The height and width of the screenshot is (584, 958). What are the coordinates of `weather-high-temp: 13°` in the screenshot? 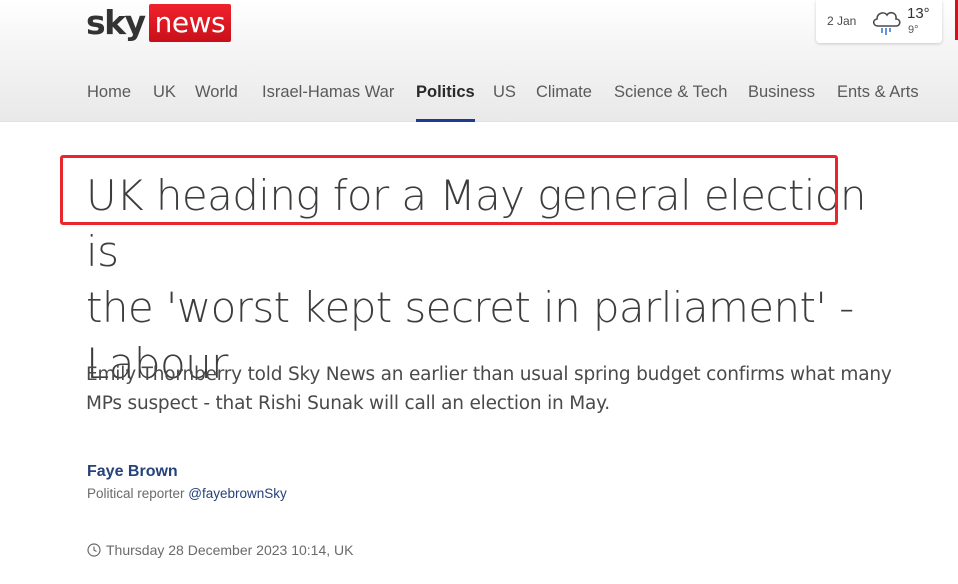 It's located at (918, 13).